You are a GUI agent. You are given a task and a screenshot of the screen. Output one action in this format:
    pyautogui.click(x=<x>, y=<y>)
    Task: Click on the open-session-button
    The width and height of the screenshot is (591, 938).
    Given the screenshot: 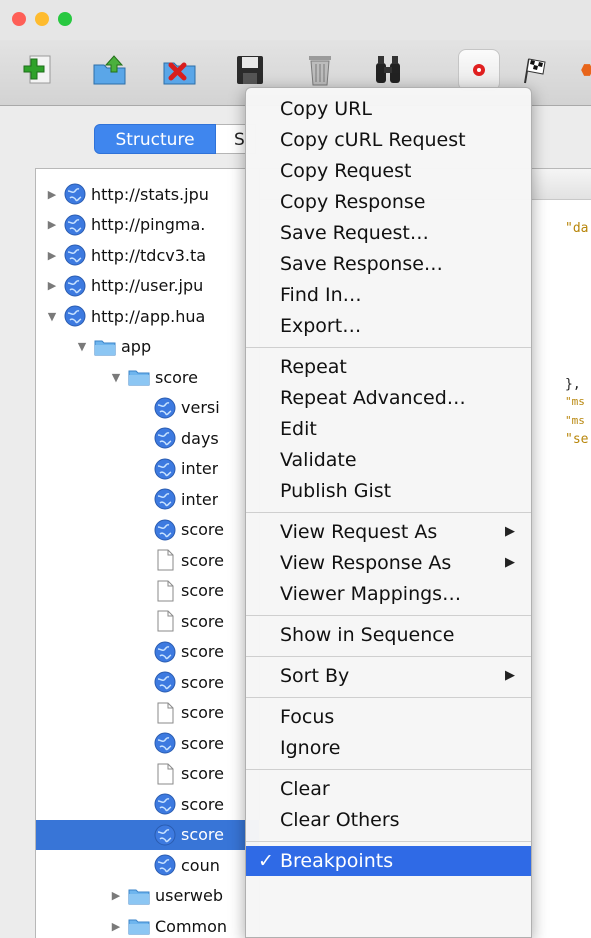 What is the action you would take?
    pyautogui.click(x=110, y=70)
    